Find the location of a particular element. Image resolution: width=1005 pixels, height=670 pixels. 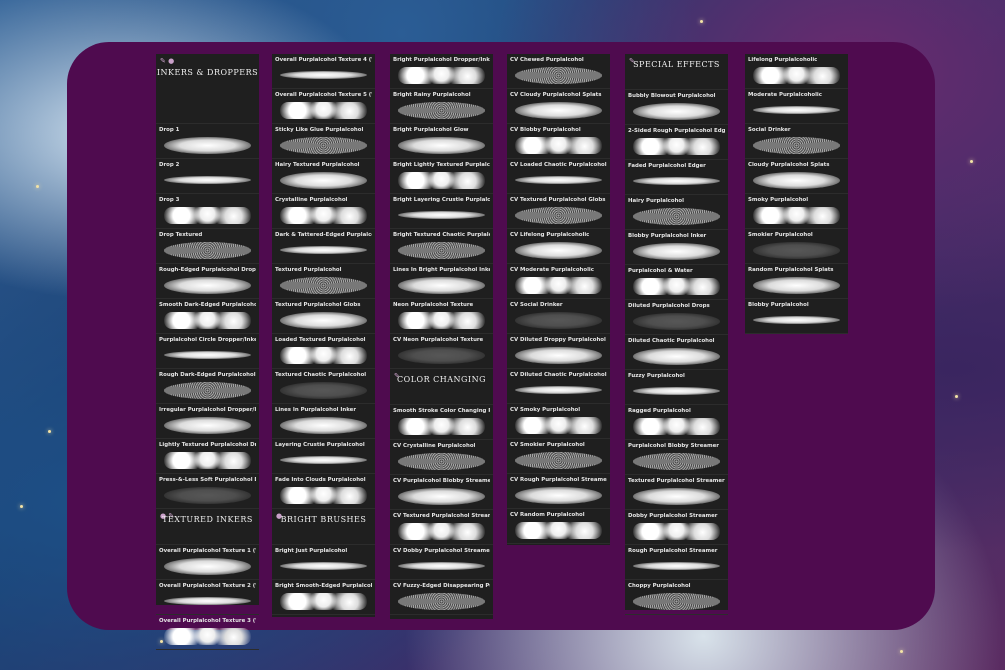

brush-tile: Random Purplalcohol Splats is located at coordinates (796, 281).